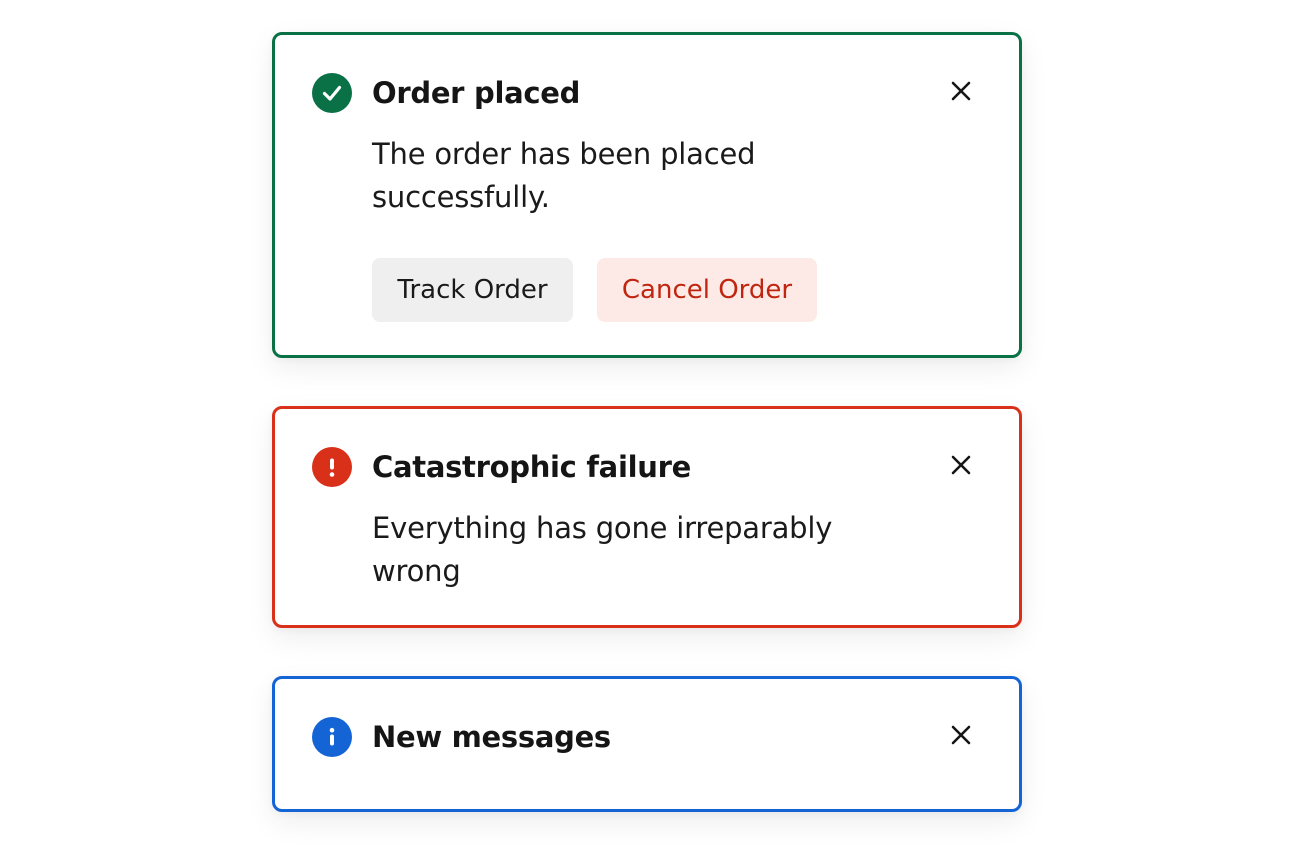 This screenshot has width=1300, height=850. I want to click on toast-title: Catastrophic failure, so click(531, 467).